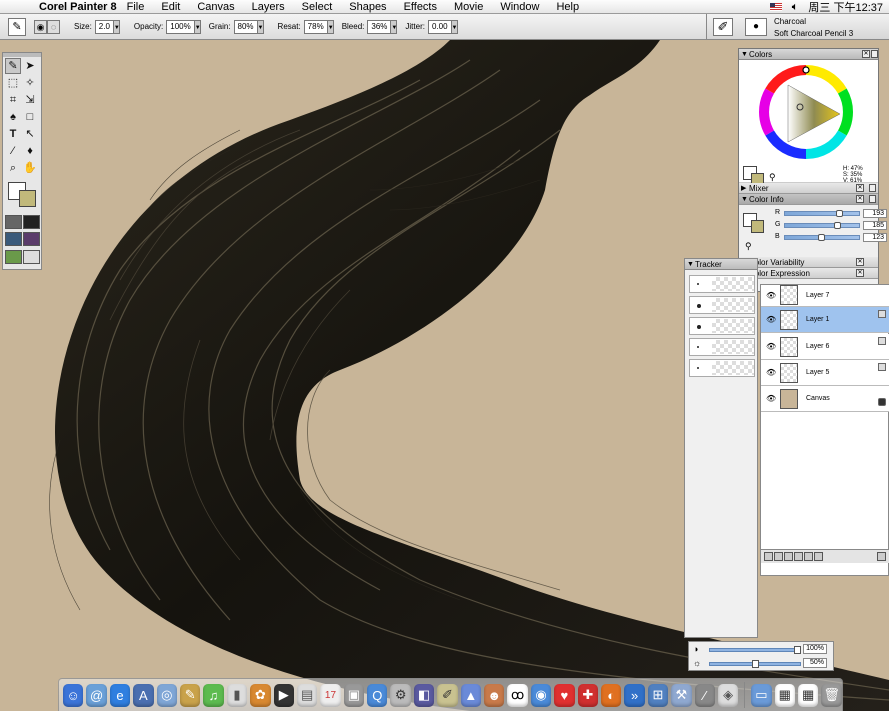  I want to click on layer-opacity-value: 100%, so click(815, 649).